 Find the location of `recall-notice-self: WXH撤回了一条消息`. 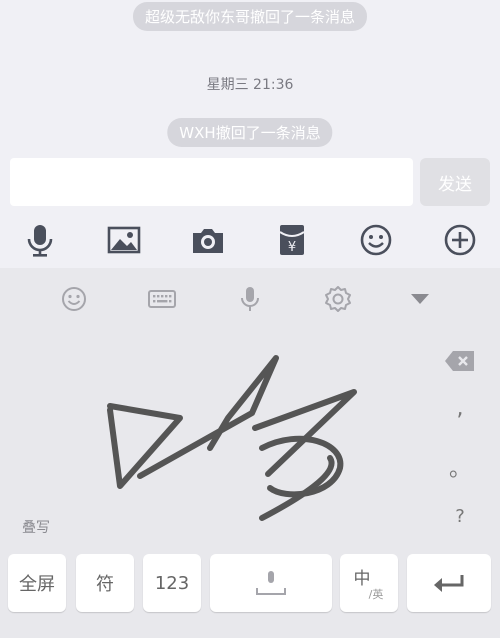

recall-notice-self: WXH撤回了一条消息 is located at coordinates (250, 132).